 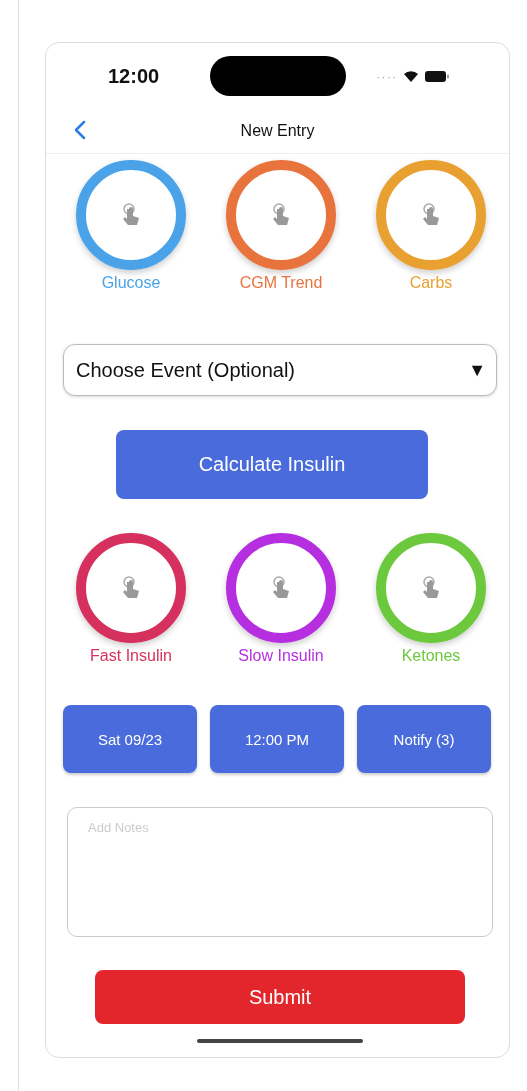 What do you see at coordinates (131, 283) in the screenshot?
I see `circle-label: Glucose` at bounding box center [131, 283].